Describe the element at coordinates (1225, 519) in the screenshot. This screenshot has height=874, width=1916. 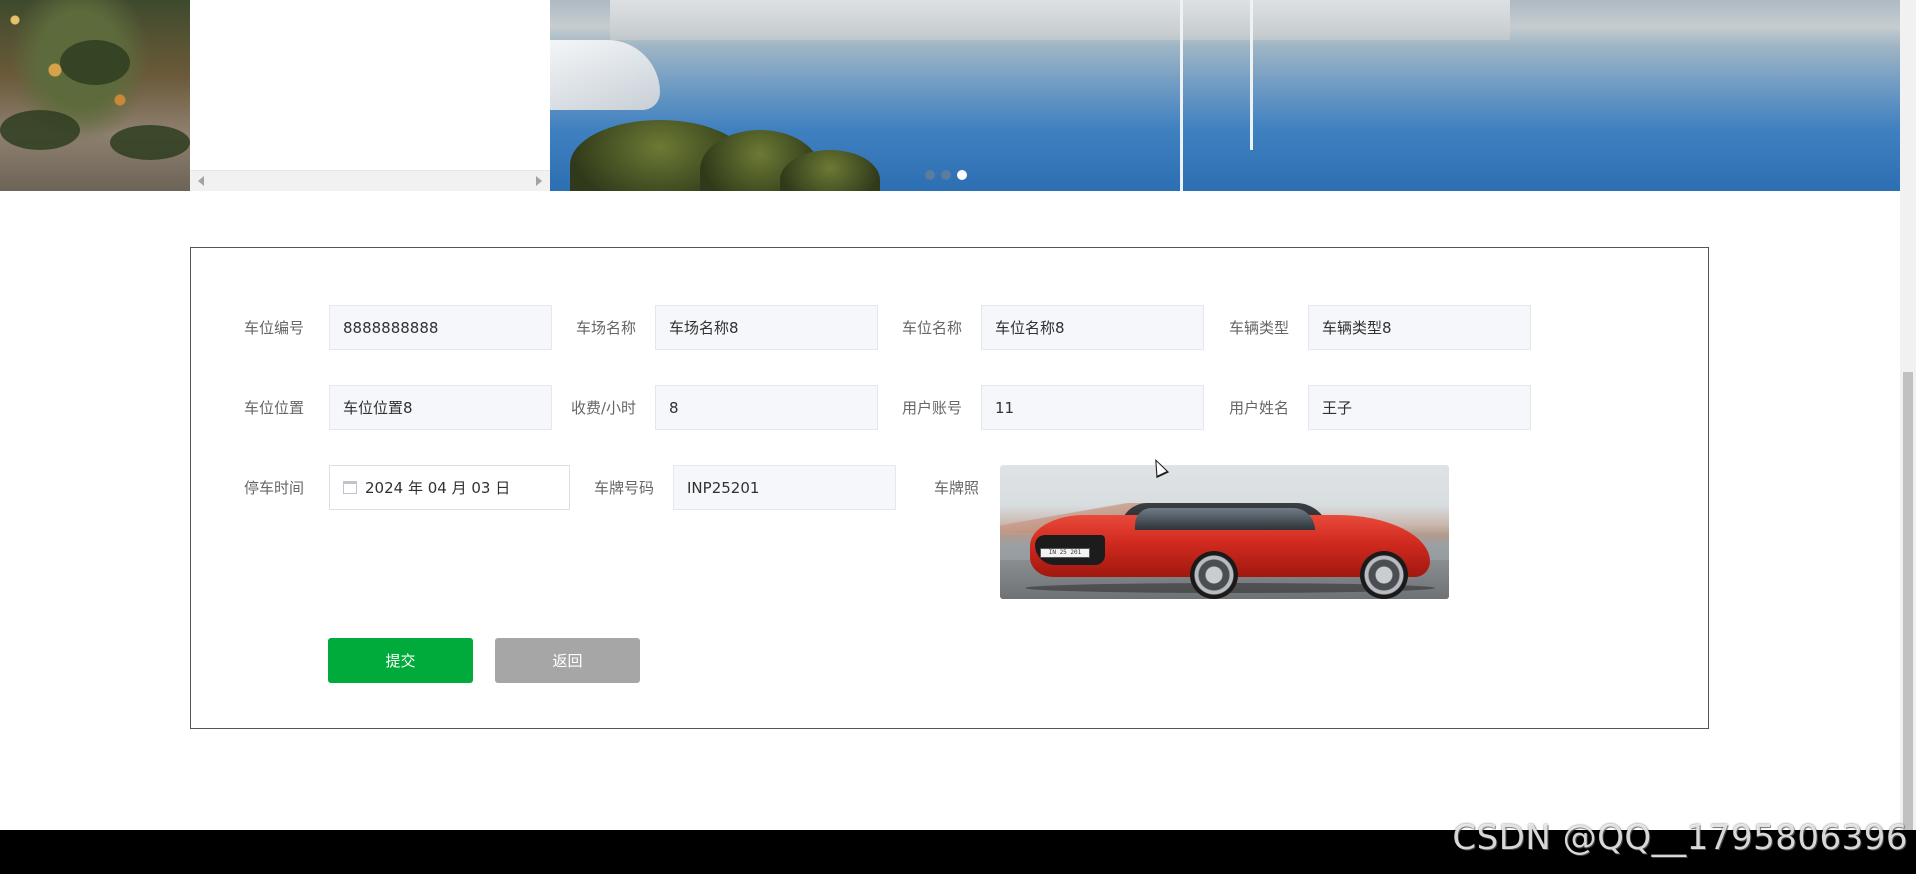
I see `car-window` at that location.